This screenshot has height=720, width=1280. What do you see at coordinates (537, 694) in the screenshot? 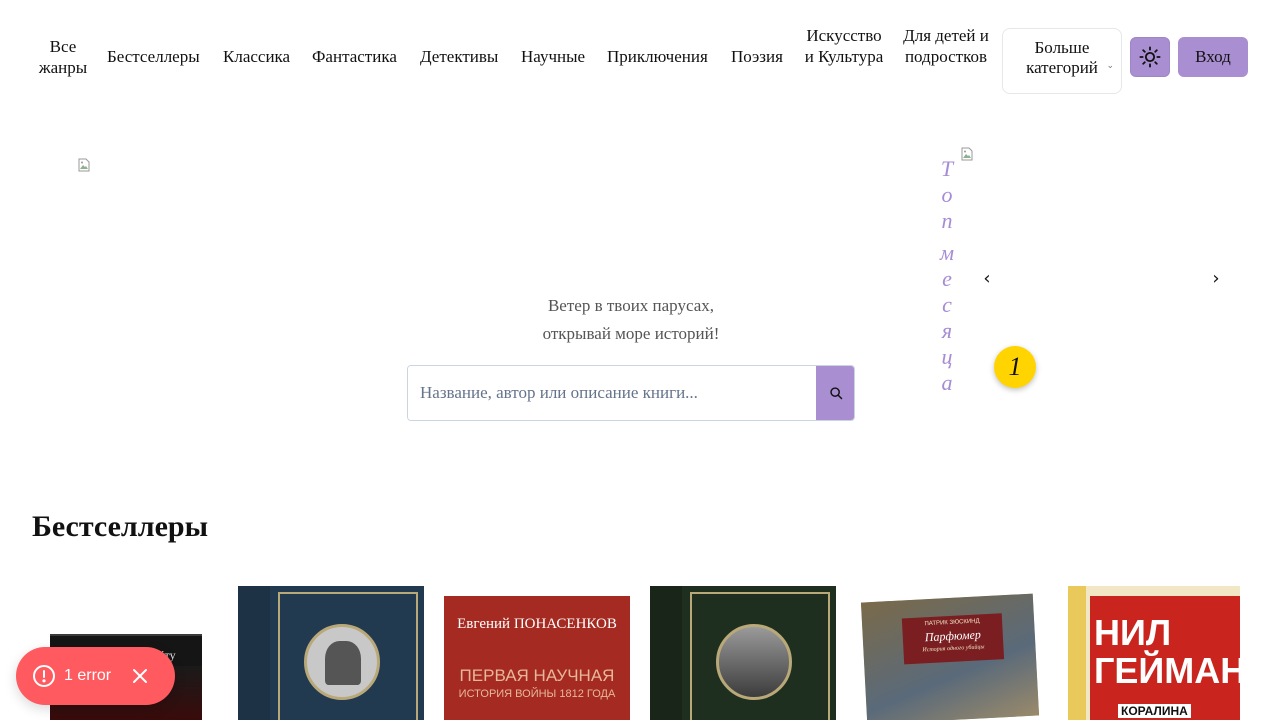
I see `book-cover-subtitle: ИСТОРИЯ ВОЙНЫ 1812 ГОДА` at bounding box center [537, 694].